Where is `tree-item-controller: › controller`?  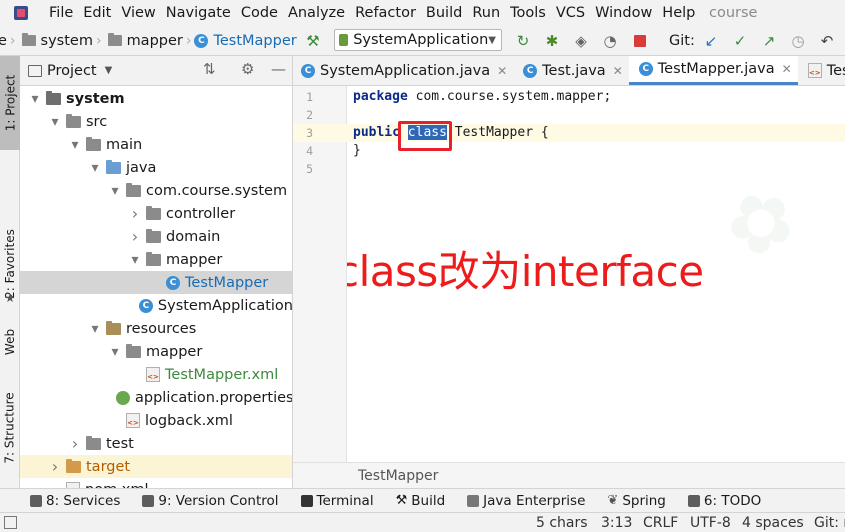 tree-item-controller: › controller is located at coordinates (156, 213).